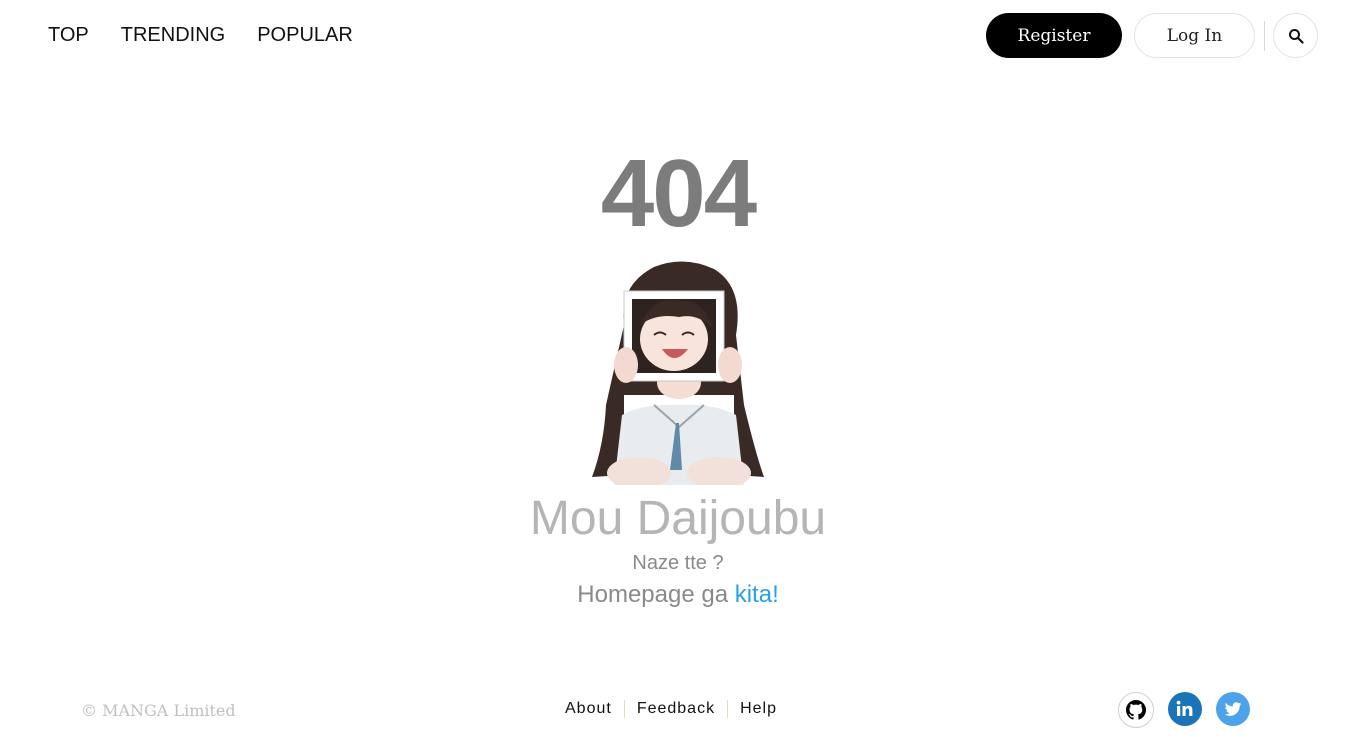 The width and height of the screenshot is (1356, 743). Describe the element at coordinates (678, 373) in the screenshot. I see `anime-girl-illustration` at that location.